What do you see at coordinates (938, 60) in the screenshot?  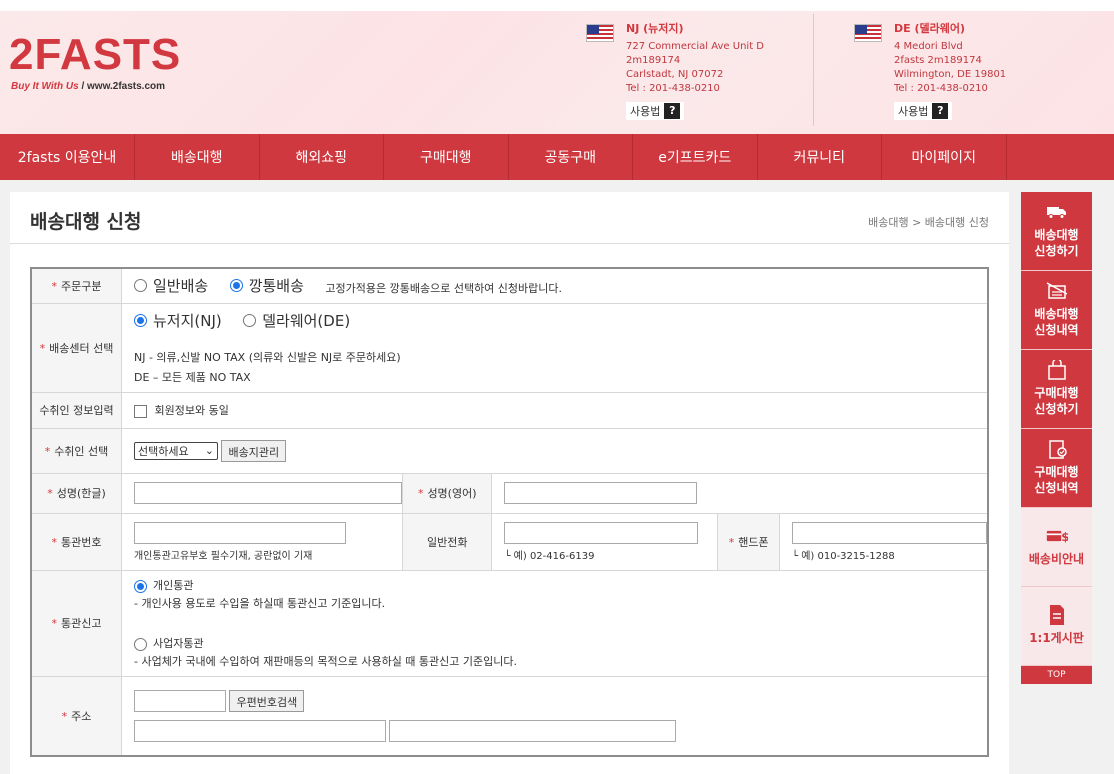 I see `de-address-line2: 2fasts 2m189174` at bounding box center [938, 60].